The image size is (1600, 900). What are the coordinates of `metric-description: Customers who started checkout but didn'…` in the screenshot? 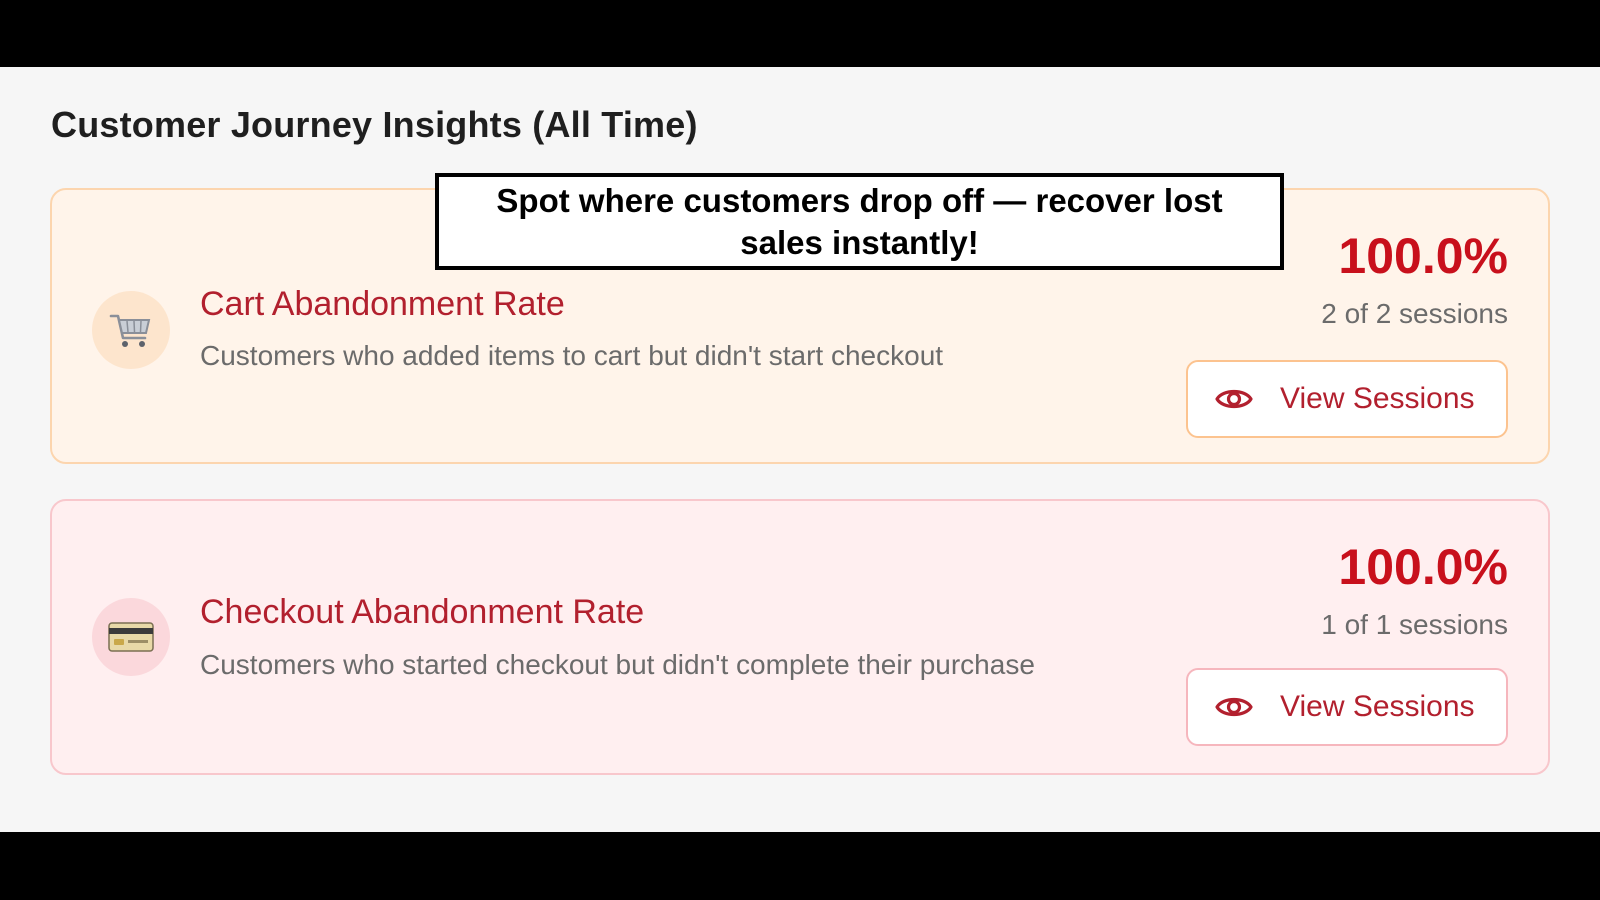 It's located at (617, 664).